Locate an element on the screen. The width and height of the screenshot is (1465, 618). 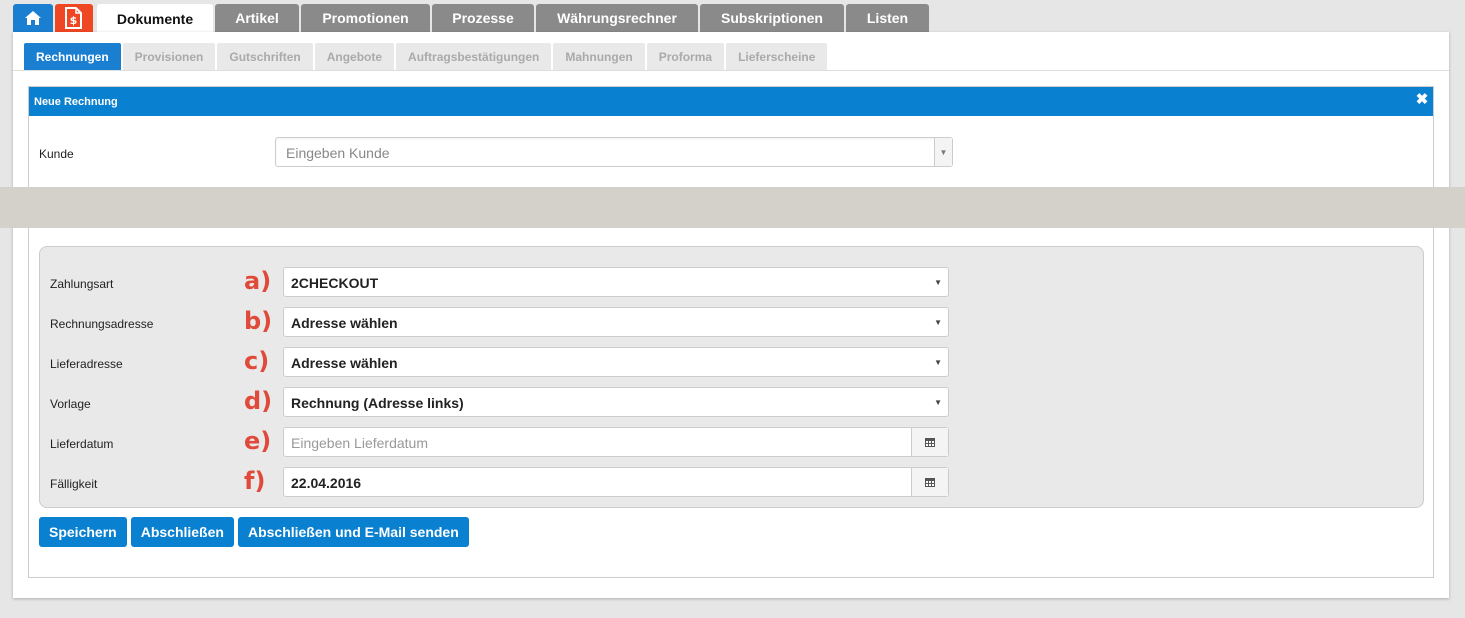
document-dollar-tab: $ is located at coordinates (74, 18).